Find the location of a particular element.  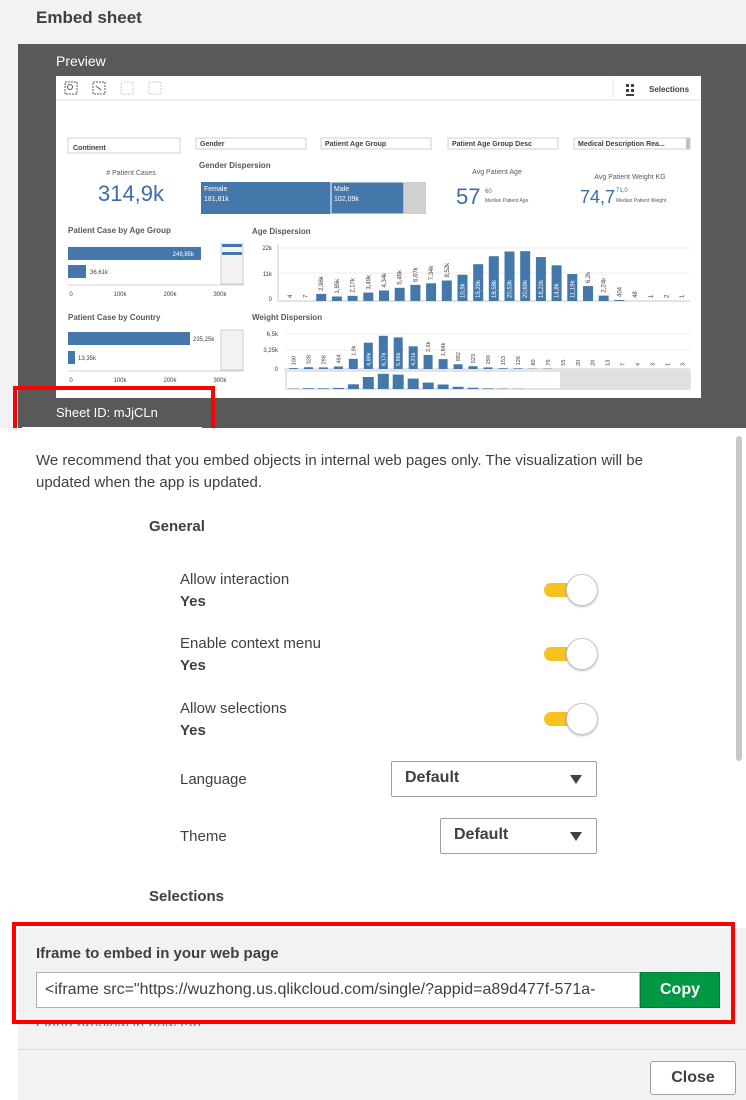

scrollbar is located at coordinates (739, 598).